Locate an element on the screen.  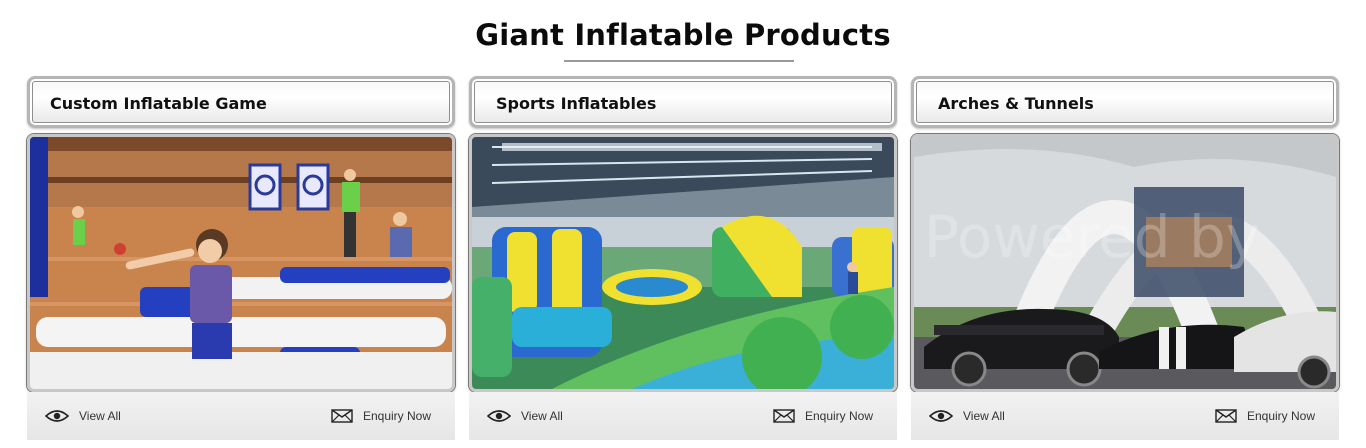
title-underline is located at coordinates (679, 61).